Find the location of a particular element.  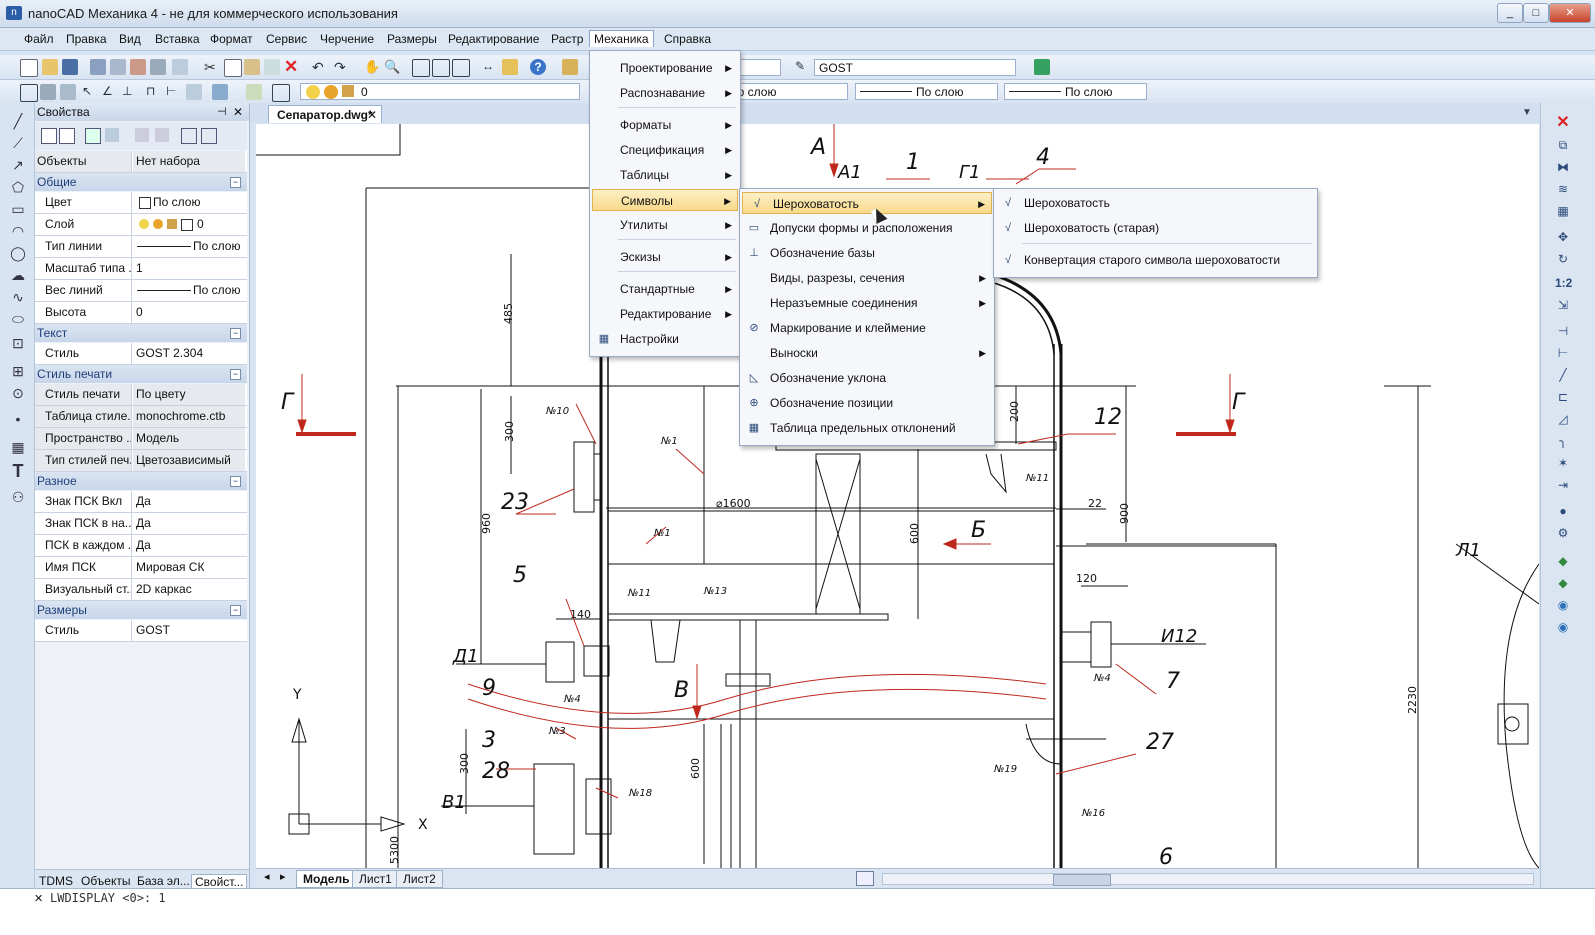

tab-next-icon: ▸ is located at coordinates (283, 876).